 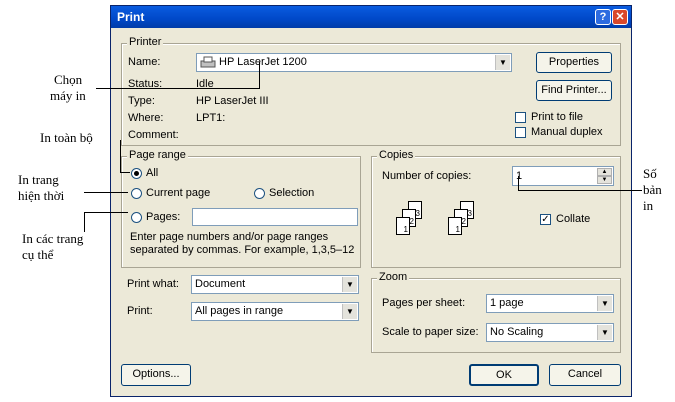 I want to click on ok-button: OK, so click(x=504, y=375).